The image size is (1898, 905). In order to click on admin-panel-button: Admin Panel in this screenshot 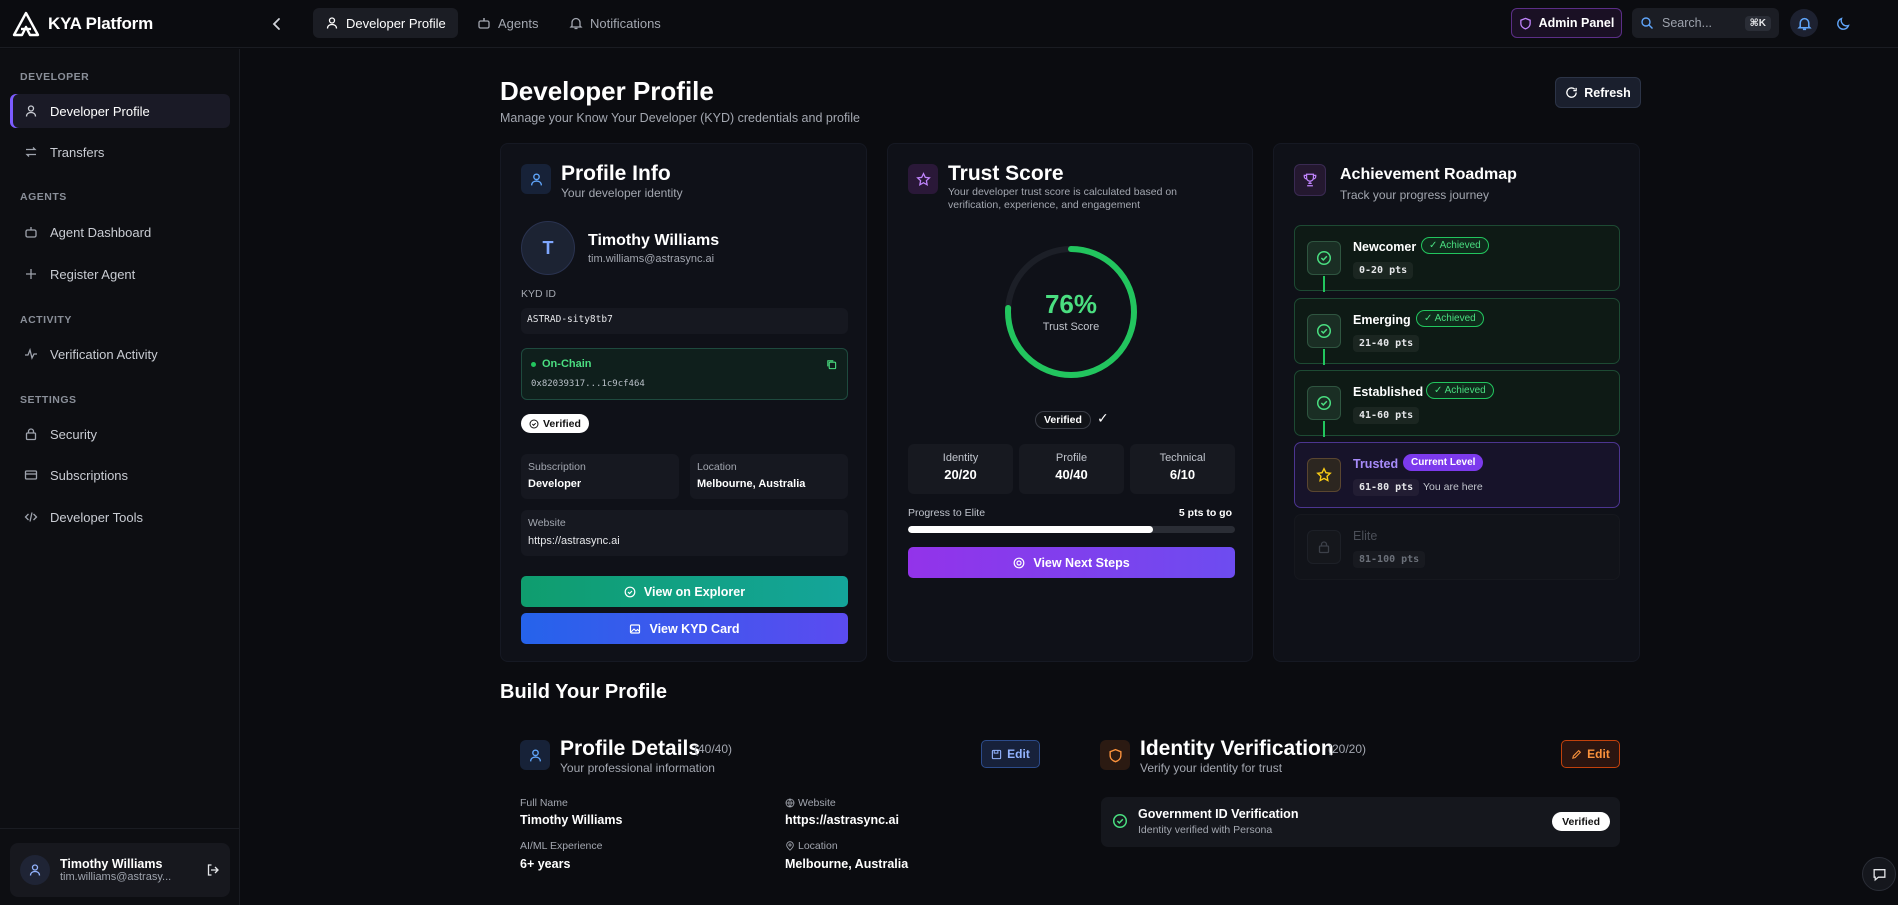, I will do `click(1566, 23)`.